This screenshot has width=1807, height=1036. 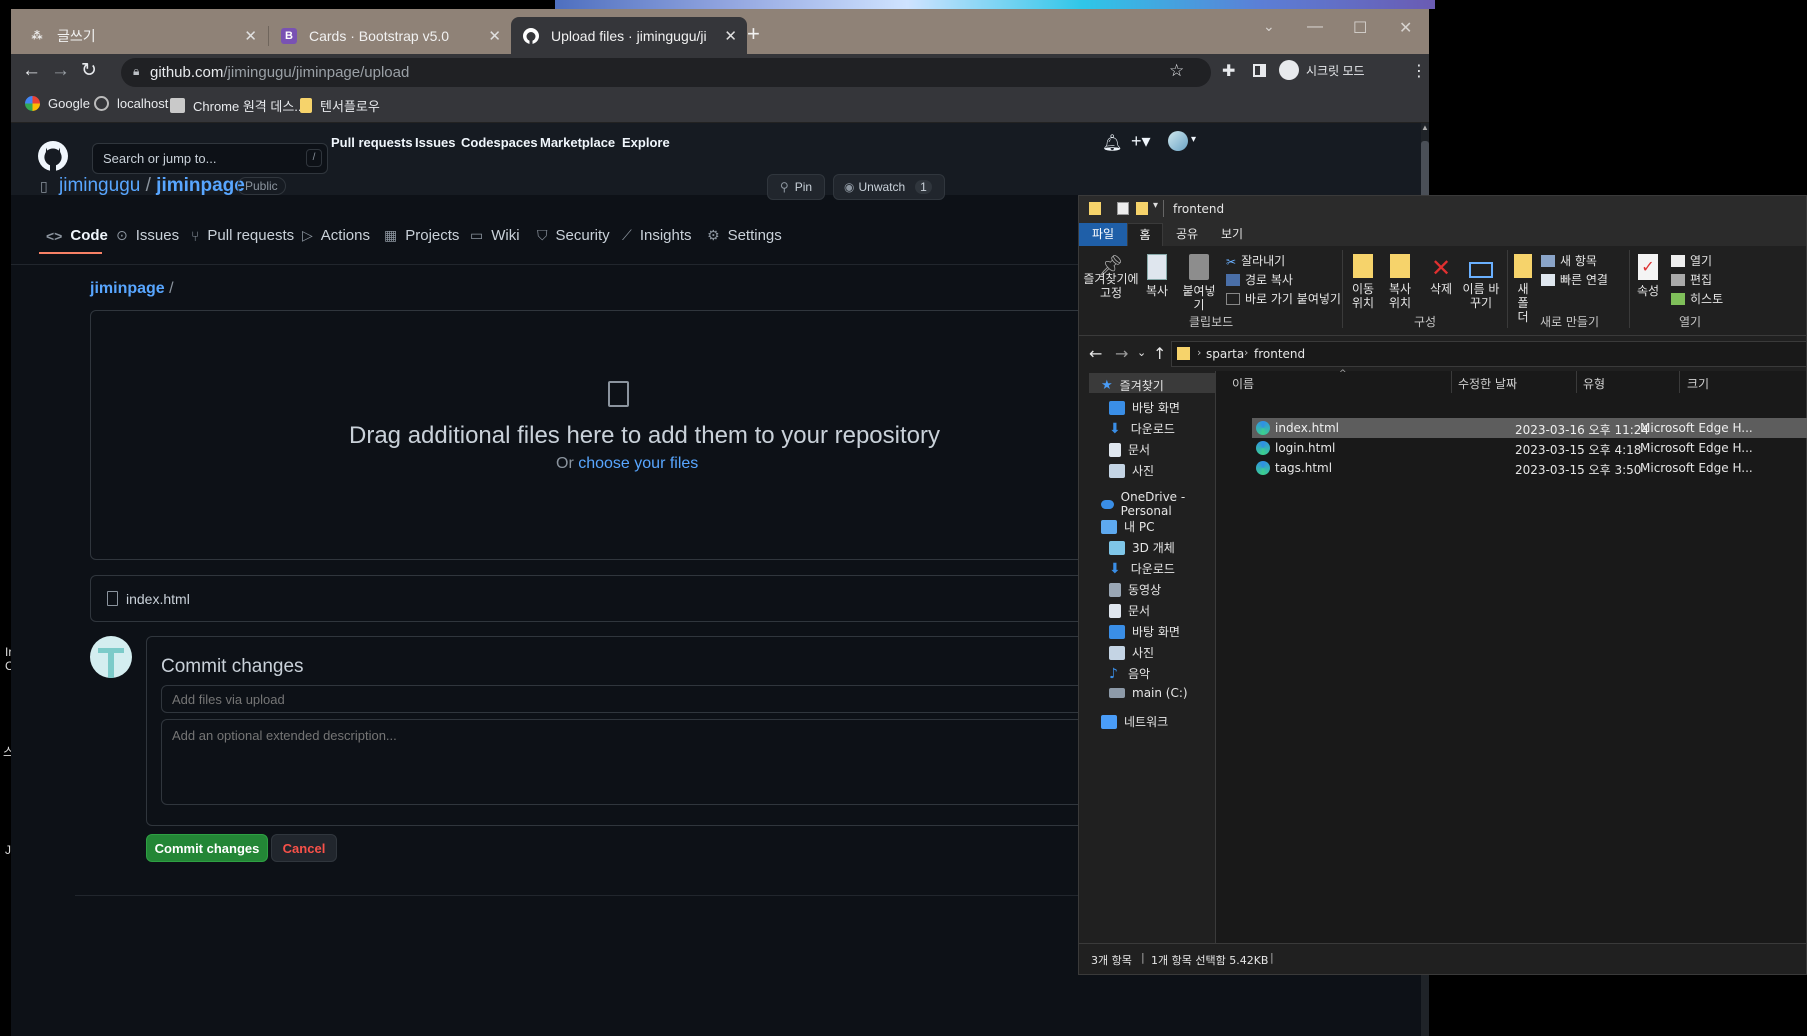 What do you see at coordinates (1158, 504) in the screenshot?
I see `nav-onedrive: OneDrive - Personal` at bounding box center [1158, 504].